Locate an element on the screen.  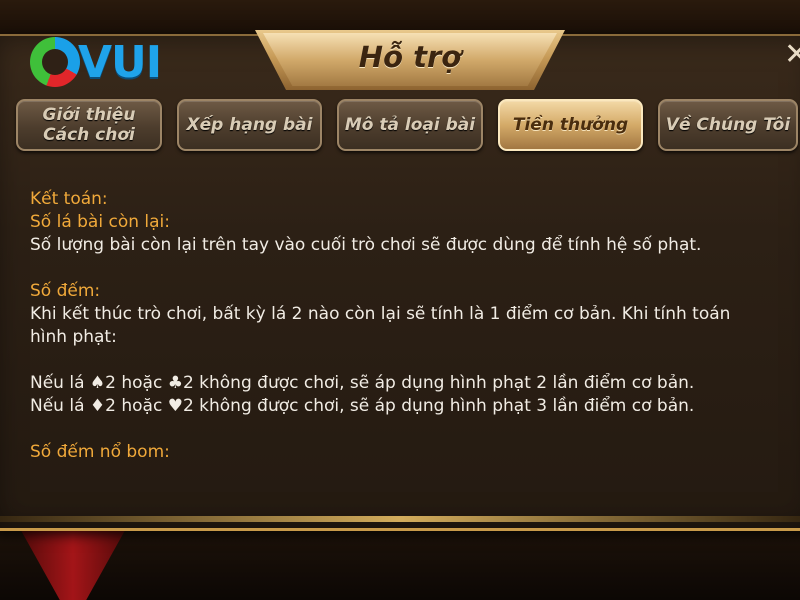
section-heading-count: Số đếm: is located at coordinates (65, 291).